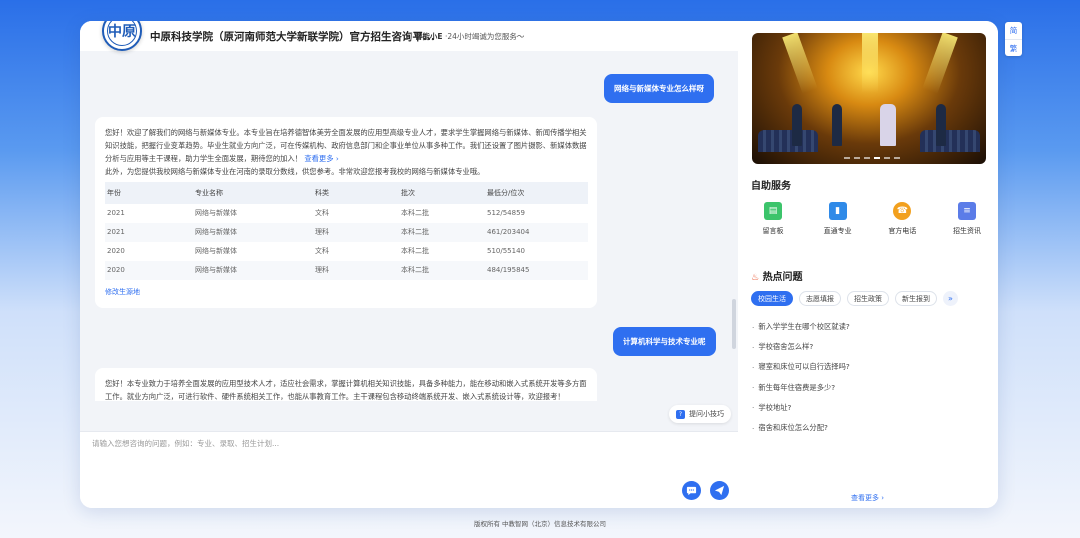 Image resolution: width=1080 pixels, height=538 pixels. I want to click on table-header: 批次, so click(442, 193).